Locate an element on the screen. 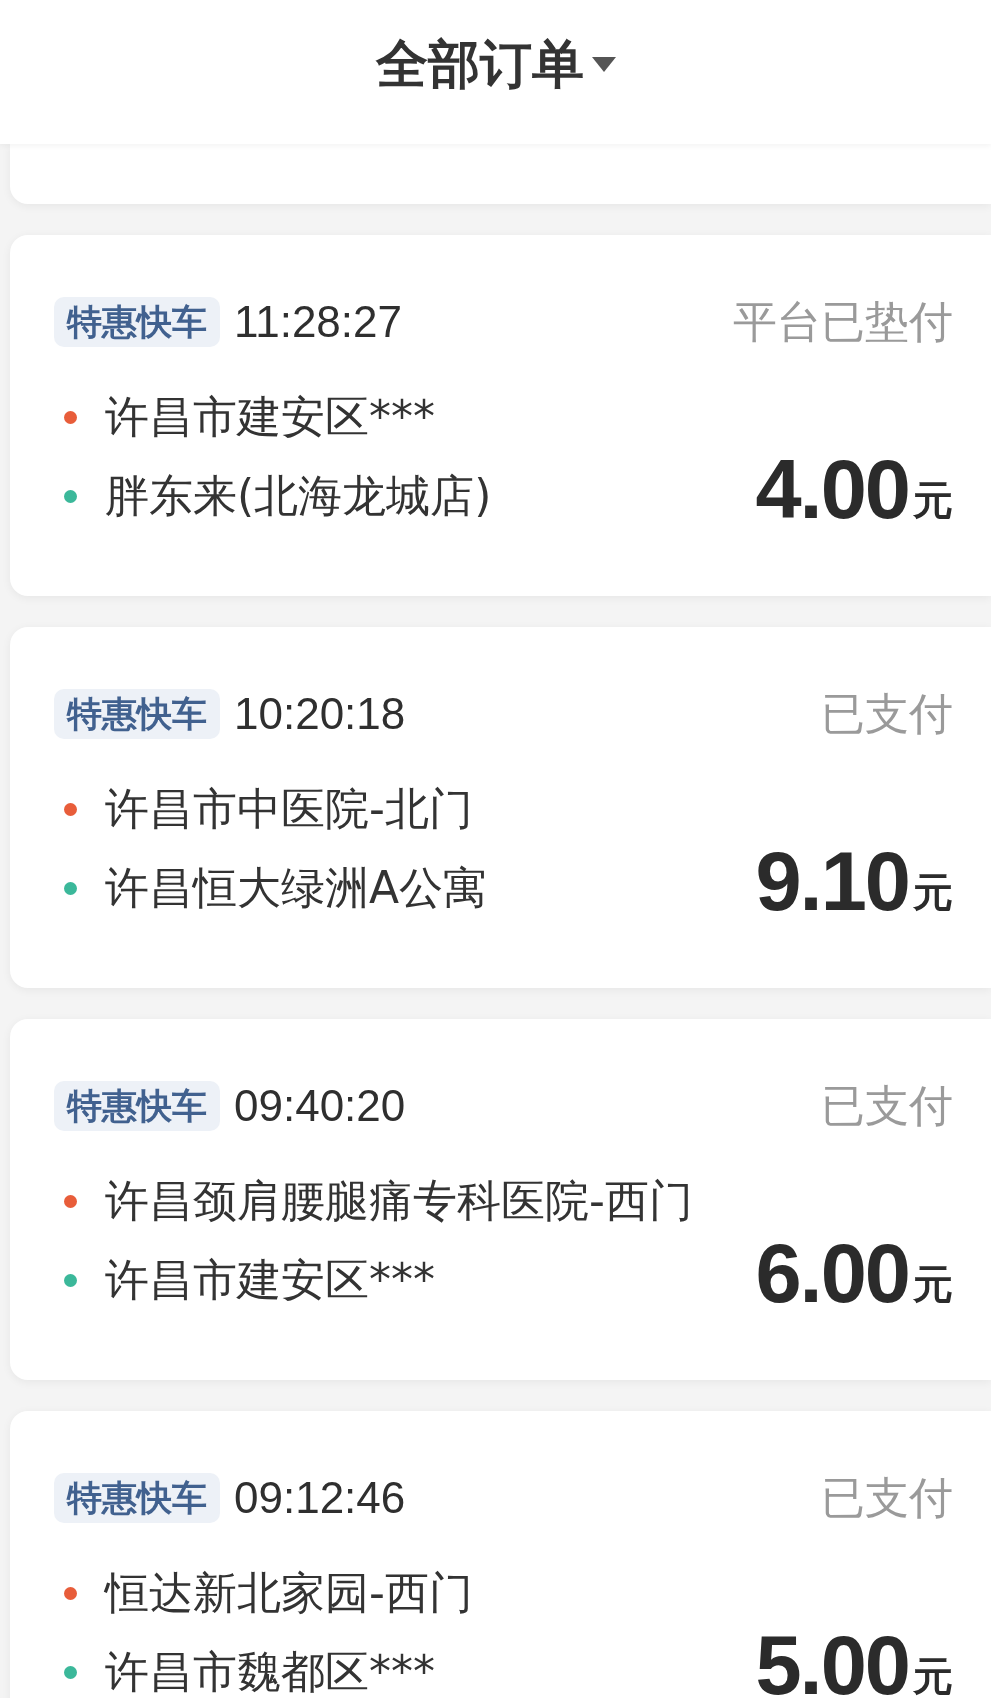 This screenshot has width=991, height=1698. payment-status: 平台已垫付 is located at coordinates (843, 322).